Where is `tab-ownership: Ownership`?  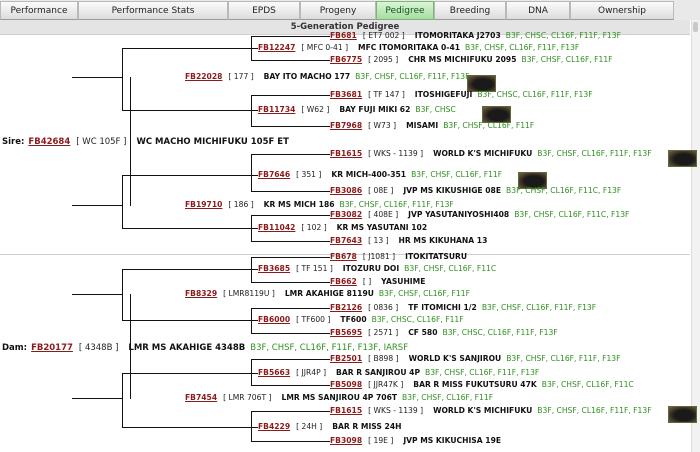
tab-ownership: Ownership is located at coordinates (622, 10).